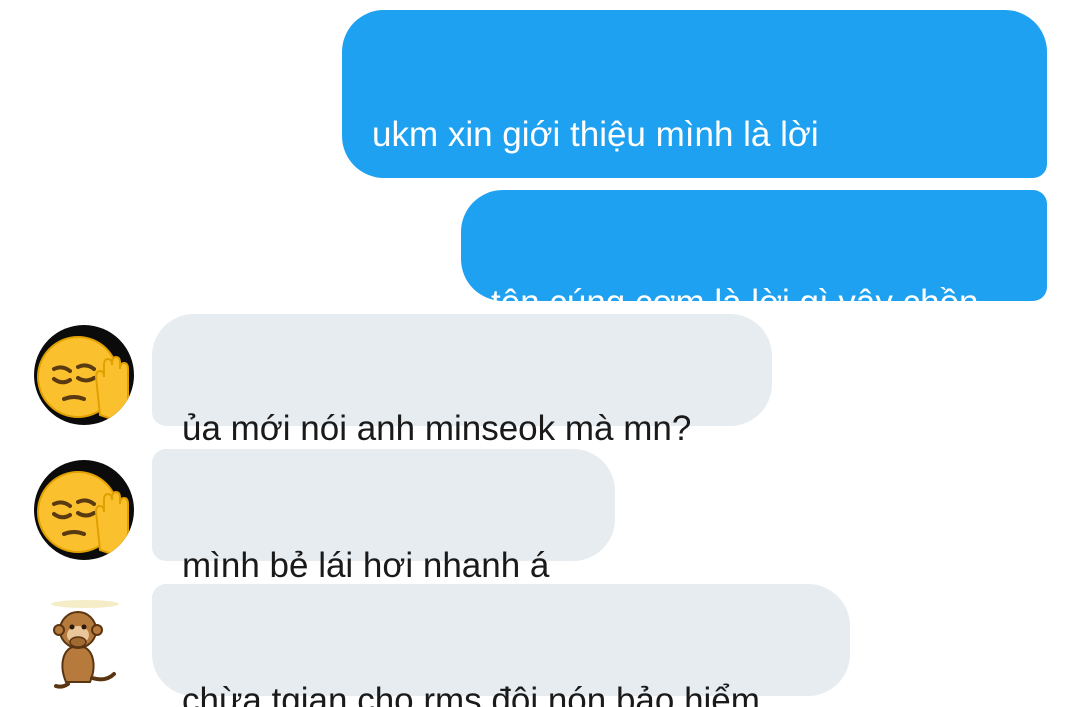 Image resolution: width=1080 pixels, height=707 pixels. Describe the element at coordinates (85, 644) in the screenshot. I see `monkey-sticker-icon` at that location.